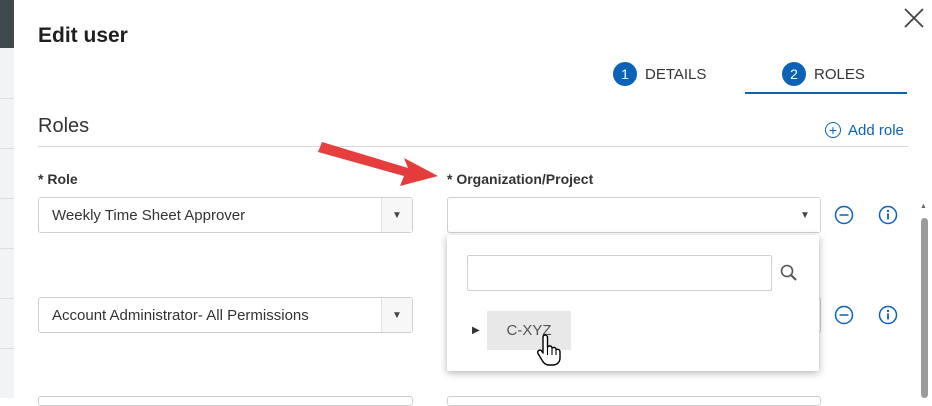  I want to click on step-number: 2, so click(794, 74).